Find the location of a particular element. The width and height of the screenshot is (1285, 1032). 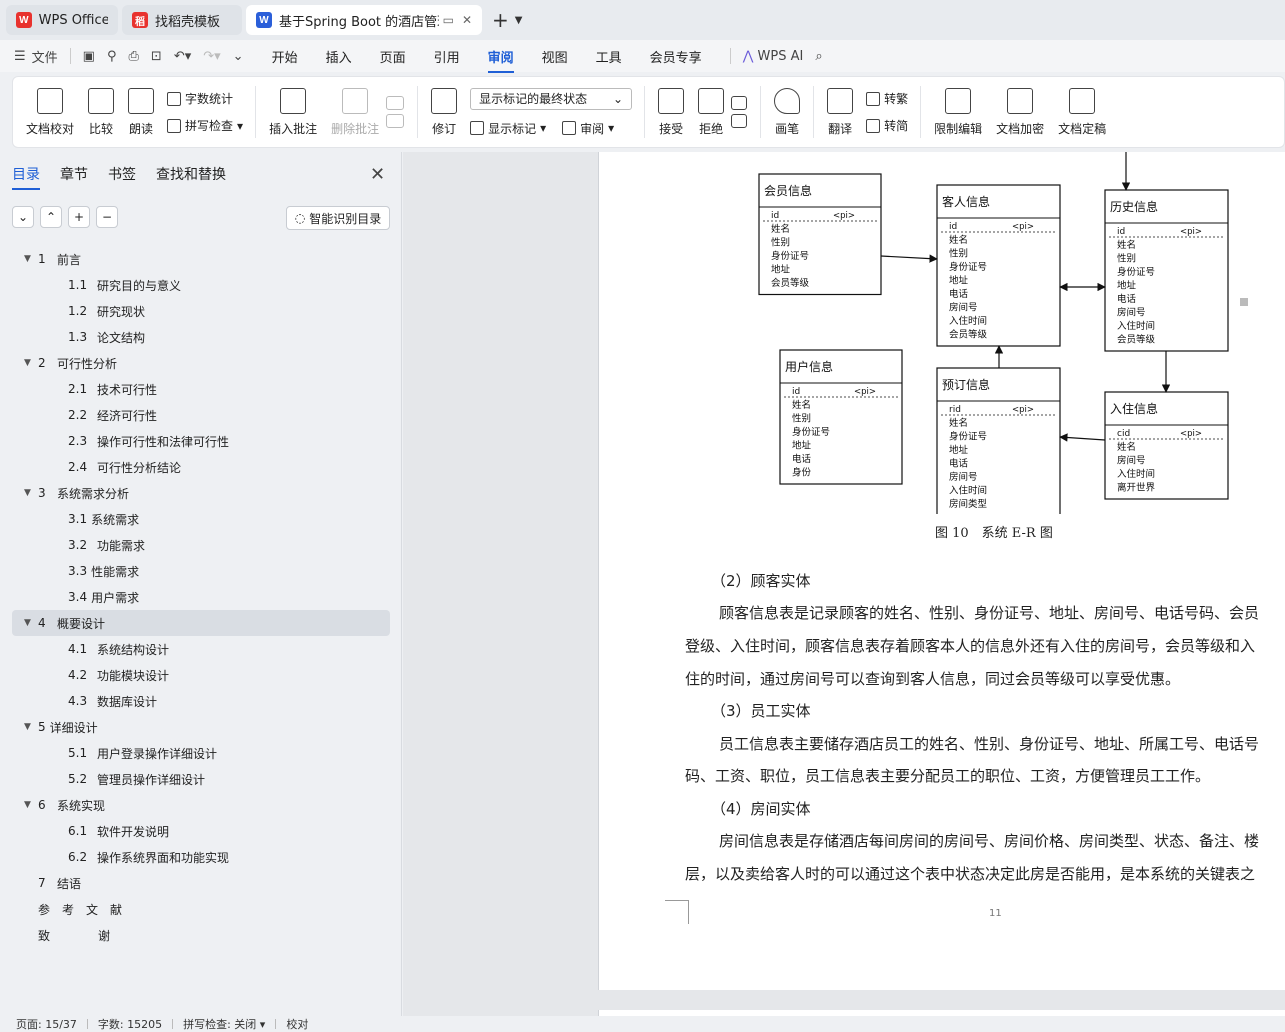

chevron-down-icon: ▼ is located at coordinates (519, 20).